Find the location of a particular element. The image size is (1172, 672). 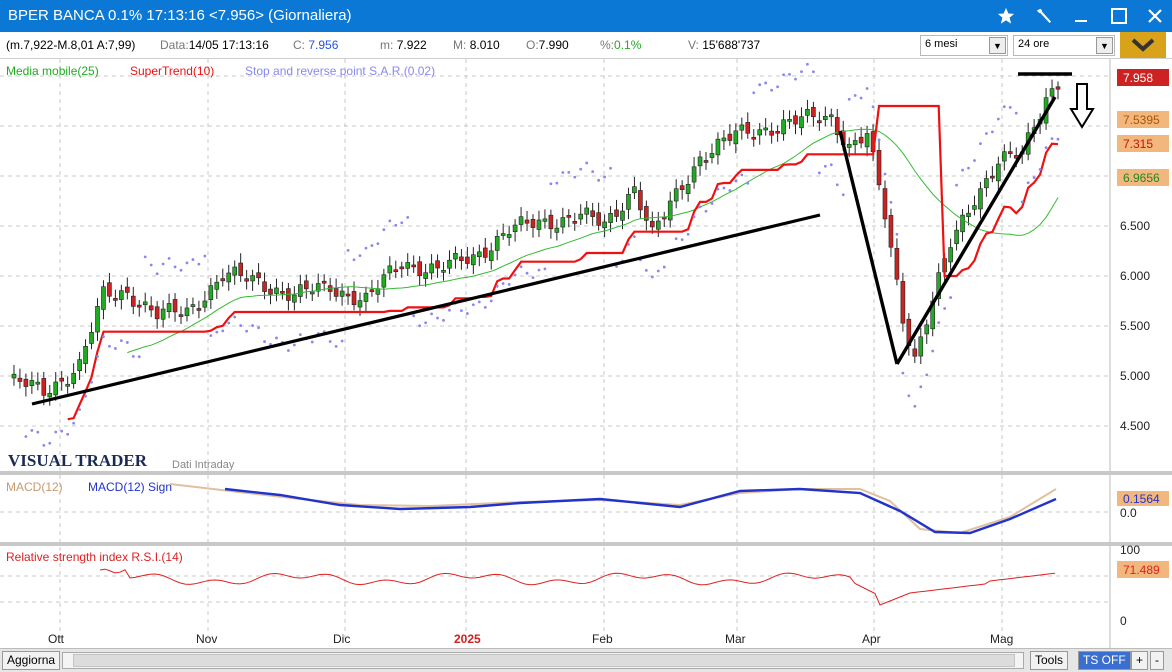

visual-trader-logo: VISUAL TRADER is located at coordinates (78, 460).